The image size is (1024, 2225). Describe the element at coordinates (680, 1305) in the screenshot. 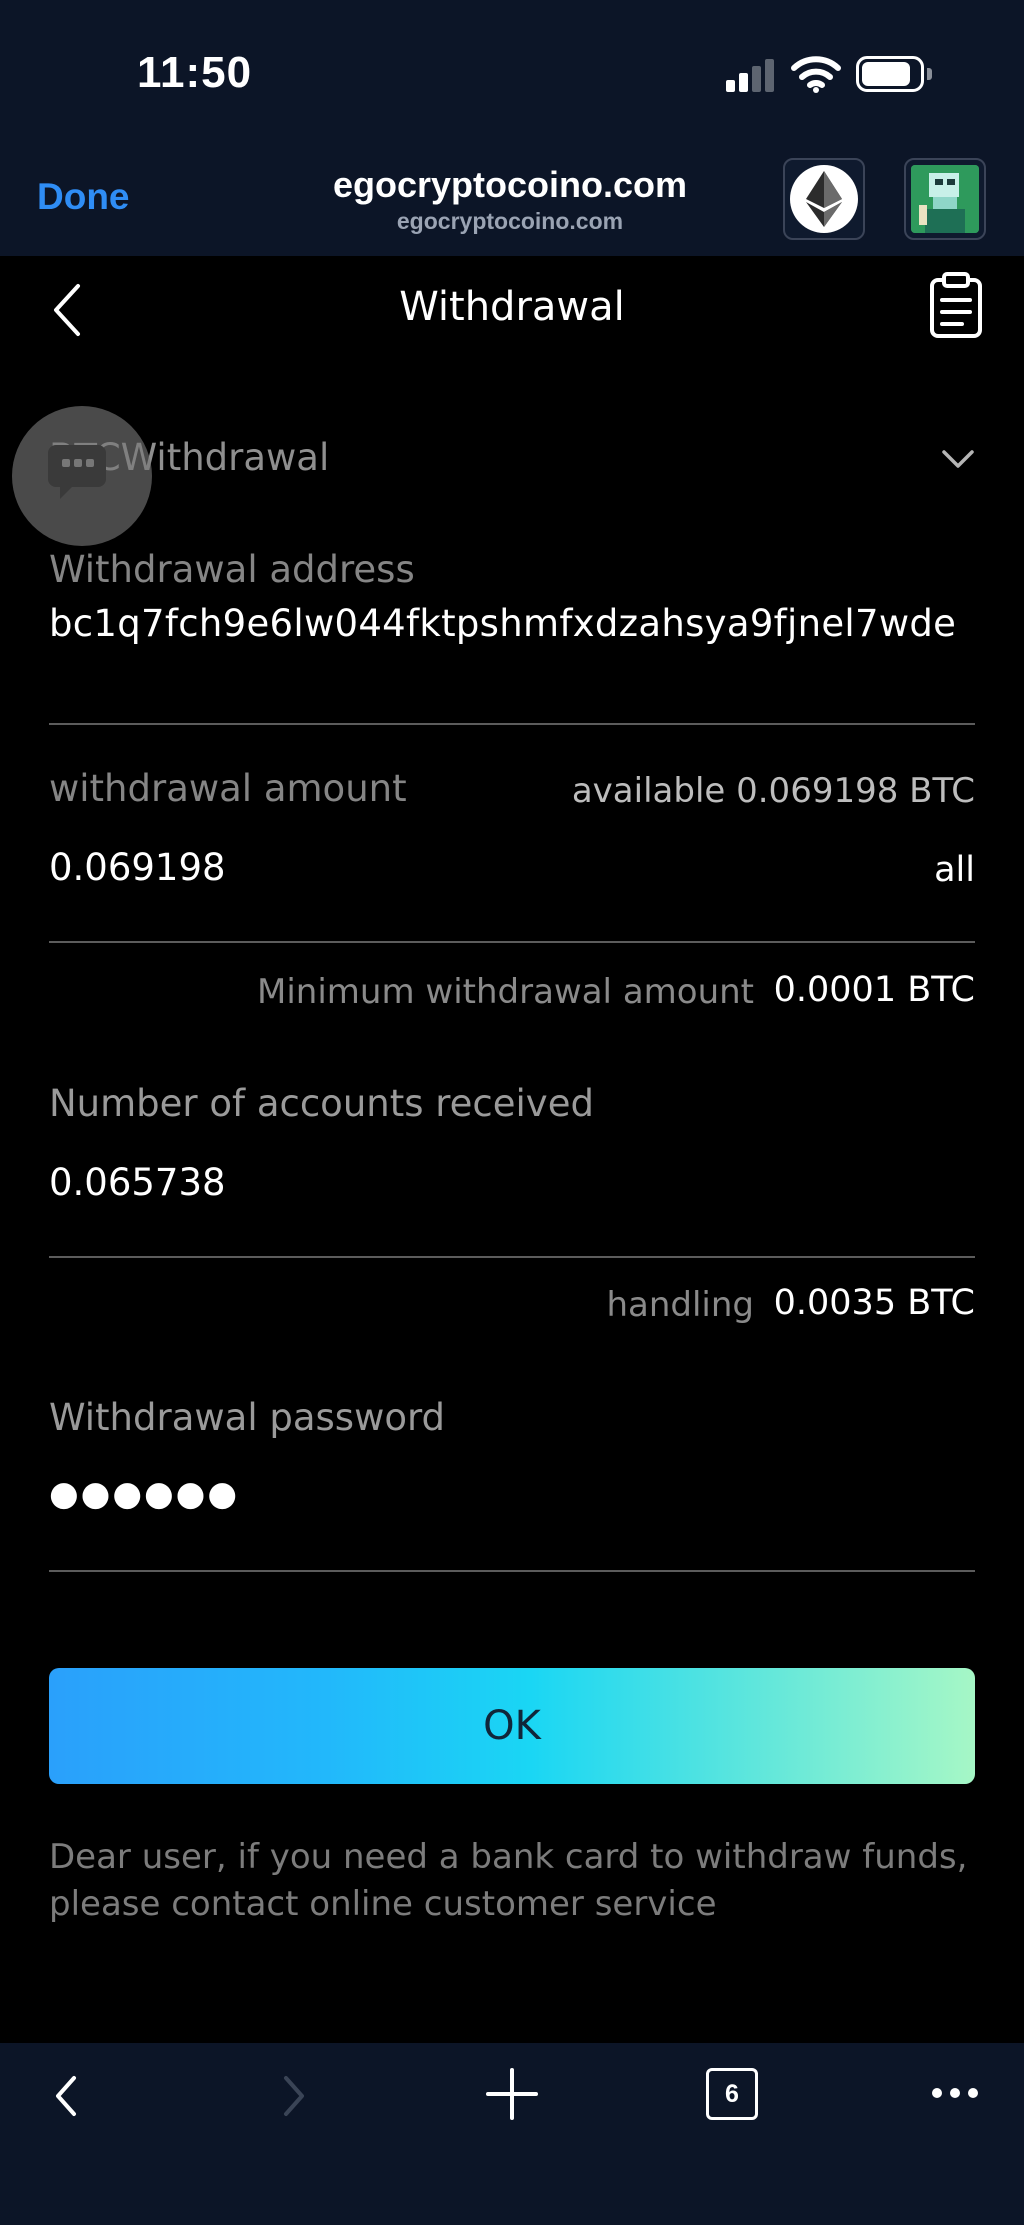

I see `handling-label: handling` at that location.